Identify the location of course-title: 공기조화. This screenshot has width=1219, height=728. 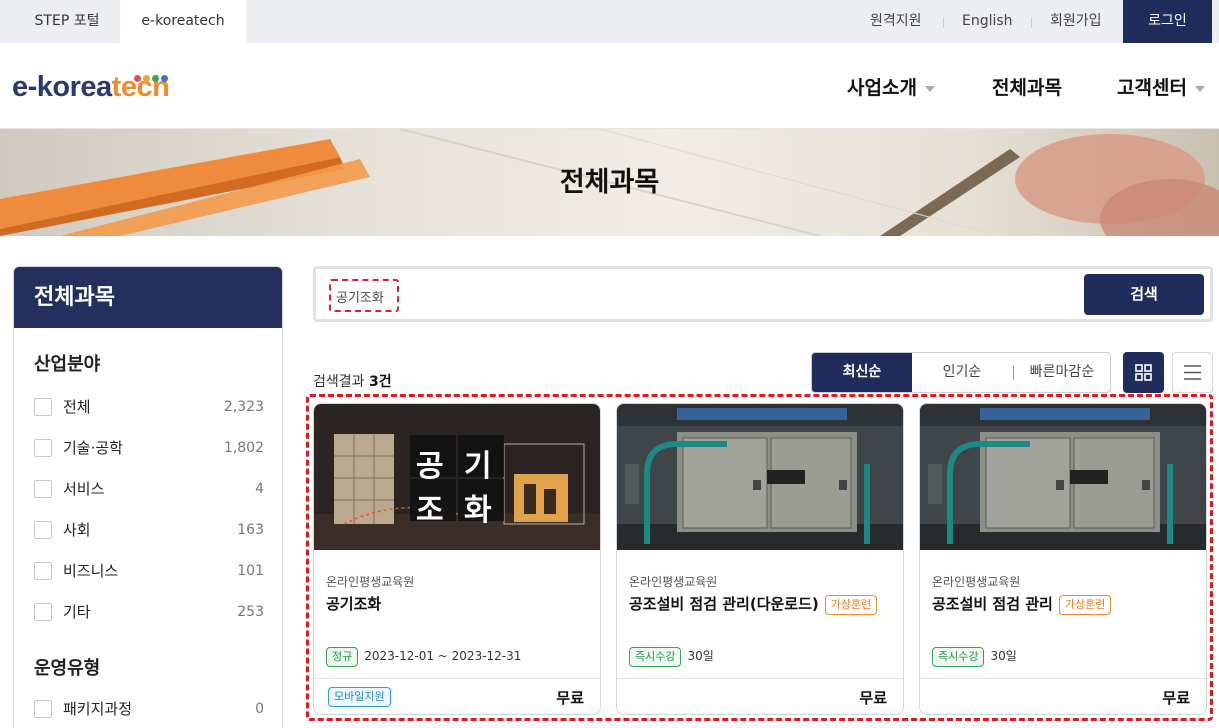
(353, 603).